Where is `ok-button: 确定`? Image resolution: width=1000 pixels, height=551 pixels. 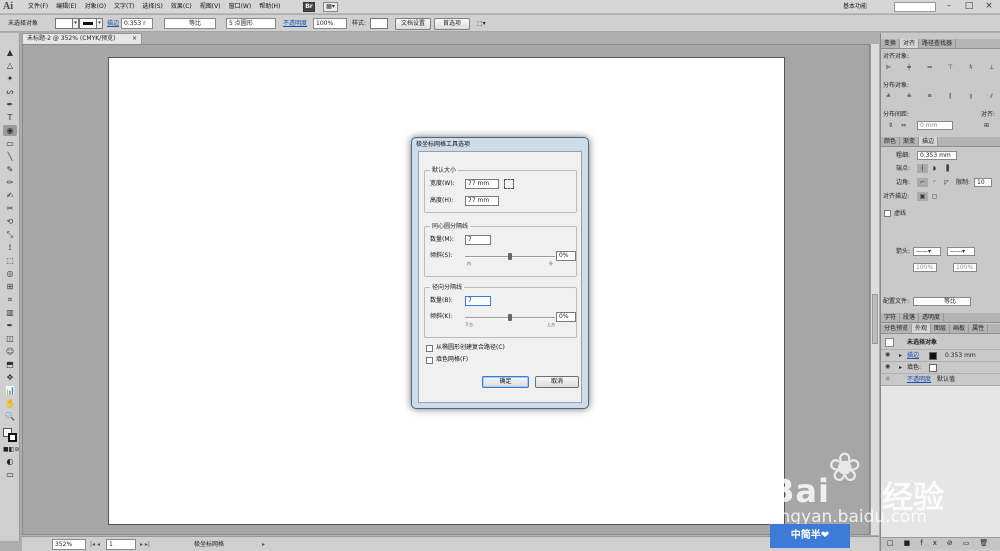 ok-button: 确定 is located at coordinates (505, 382).